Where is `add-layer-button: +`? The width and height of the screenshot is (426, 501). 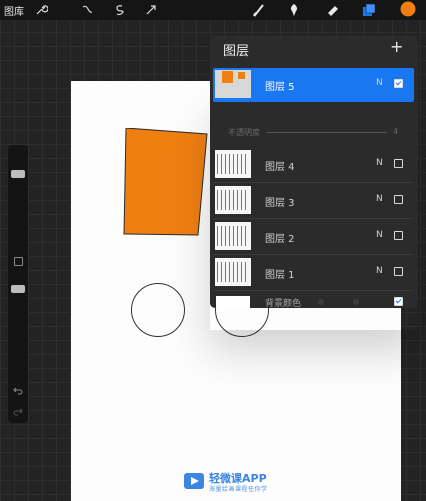
add-layer-button: + is located at coordinates (396, 47).